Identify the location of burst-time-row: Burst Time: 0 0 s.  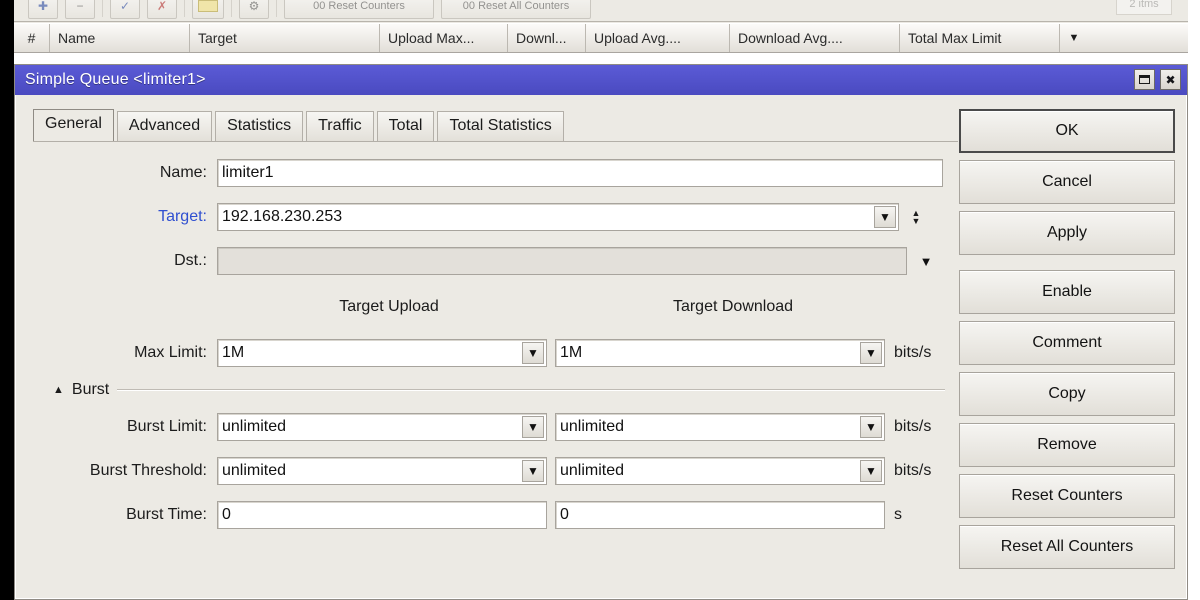
(490, 515).